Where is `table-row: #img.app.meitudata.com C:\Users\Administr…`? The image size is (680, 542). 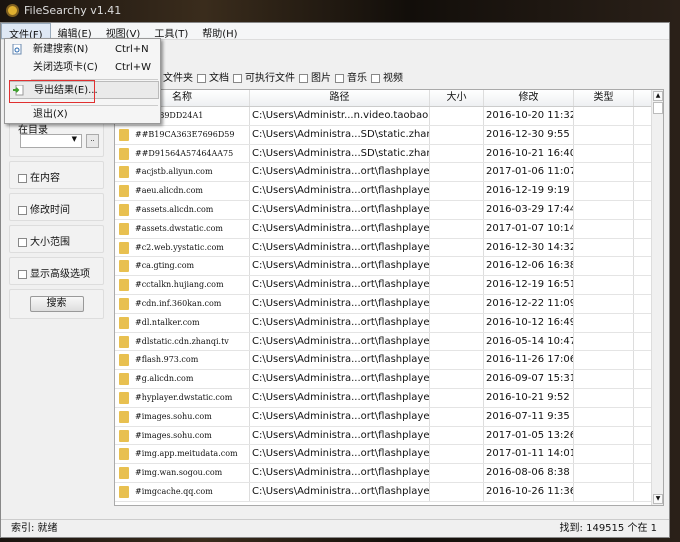 table-row: #img.app.meitudata.com C:\Users\Administr… is located at coordinates (389, 455).